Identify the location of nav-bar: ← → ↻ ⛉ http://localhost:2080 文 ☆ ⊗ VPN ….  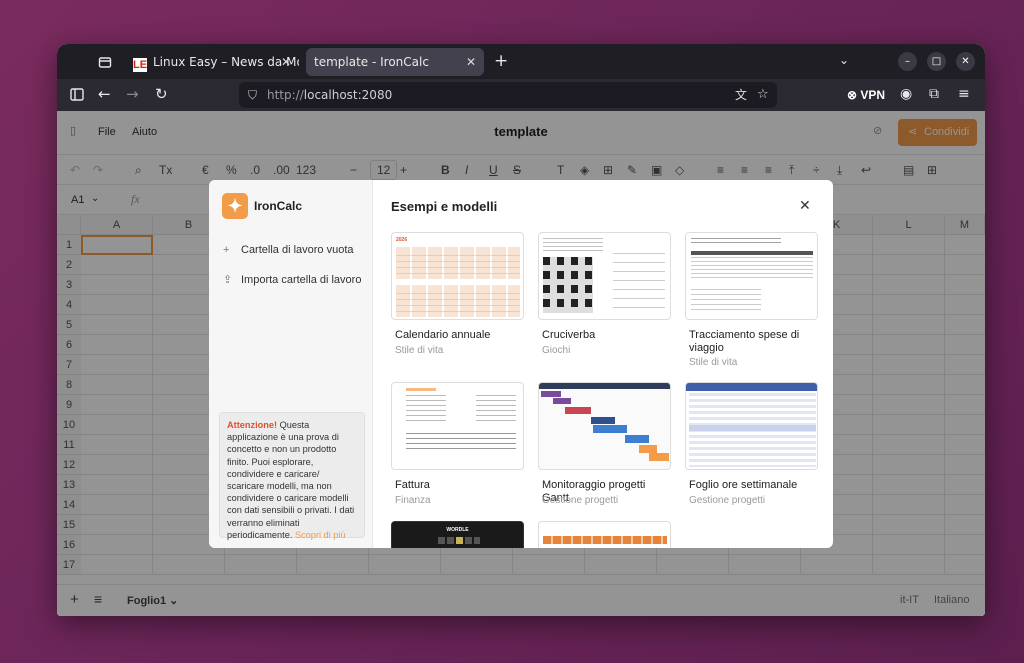
(521, 95).